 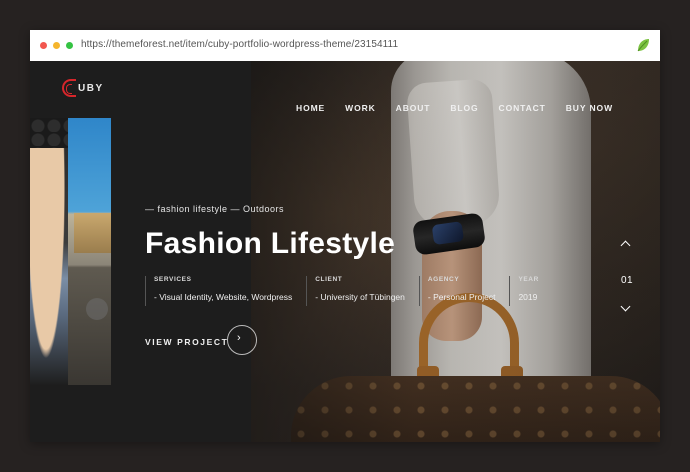 What do you see at coordinates (329, 279) in the screenshot?
I see `meta-label: CLIENT` at bounding box center [329, 279].